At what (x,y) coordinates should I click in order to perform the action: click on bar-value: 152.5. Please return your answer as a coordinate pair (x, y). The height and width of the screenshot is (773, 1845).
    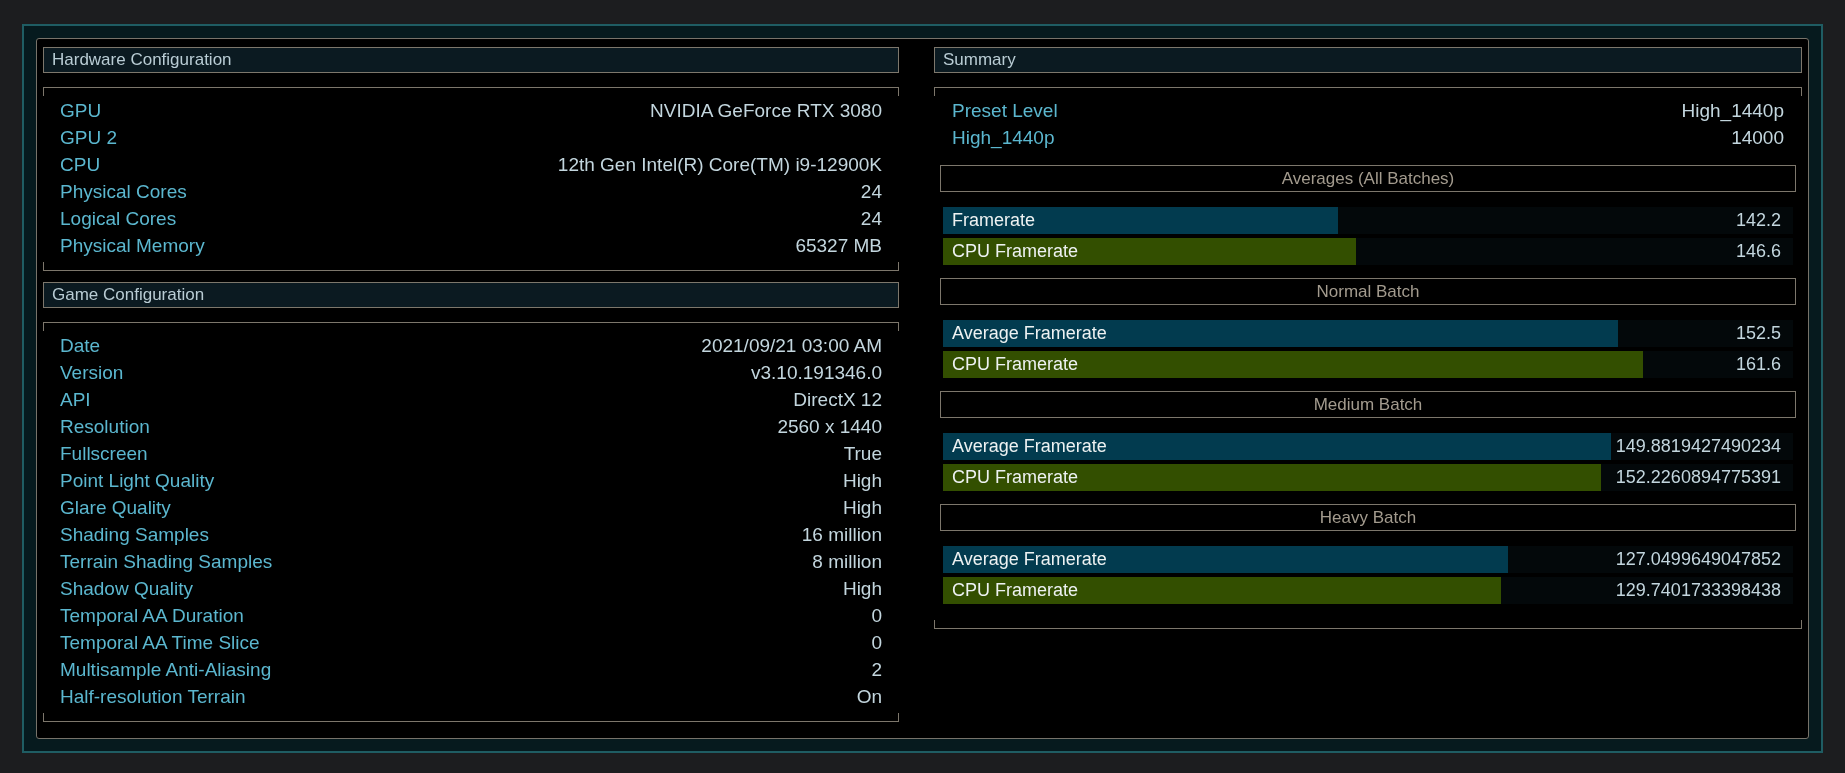
    Looking at the image, I should click on (1758, 333).